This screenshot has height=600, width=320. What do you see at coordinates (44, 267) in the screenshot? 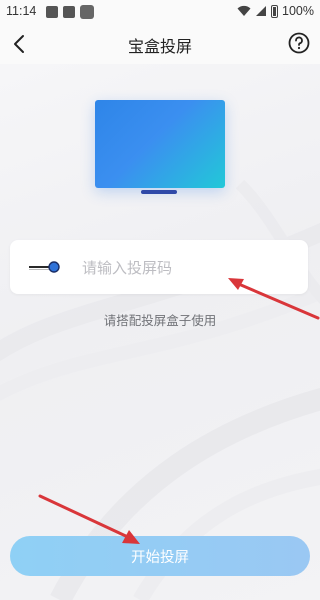
I see `cast-toggle-icon` at bounding box center [44, 267].